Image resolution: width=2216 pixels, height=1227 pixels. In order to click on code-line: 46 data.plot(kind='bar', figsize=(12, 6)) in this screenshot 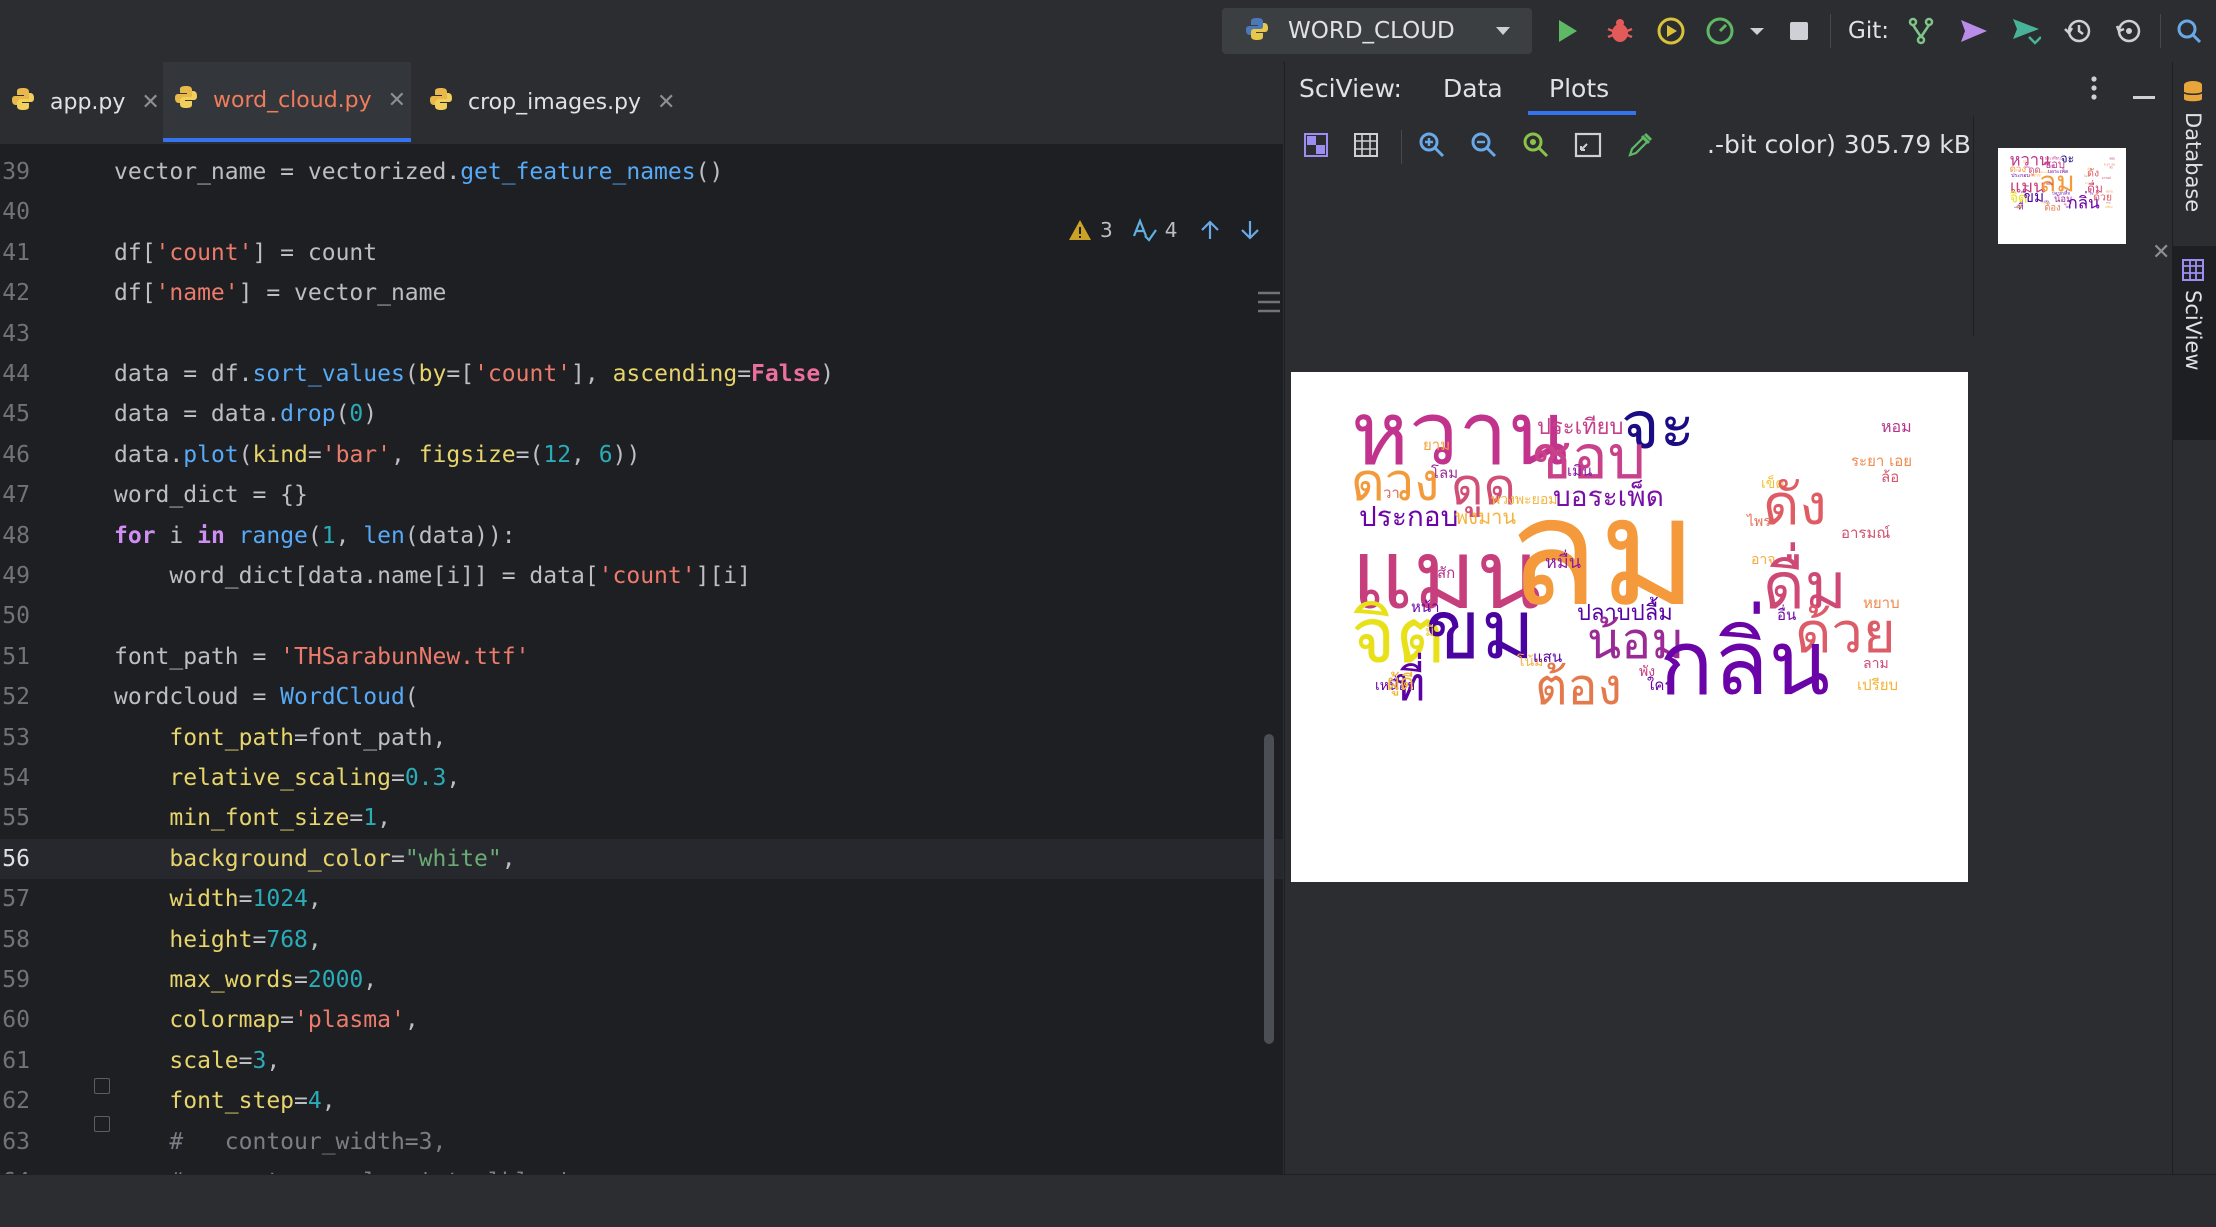, I will do `click(641, 455)`.